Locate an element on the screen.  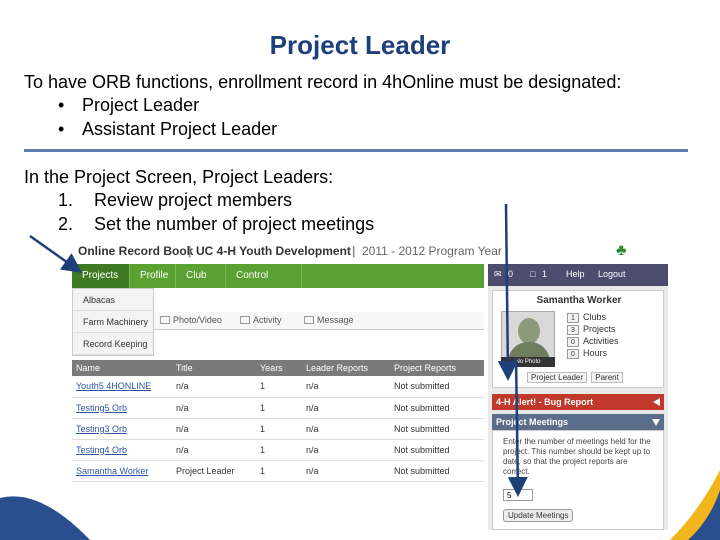
no-photo-label: No Photo is located at coordinates (528, 362).